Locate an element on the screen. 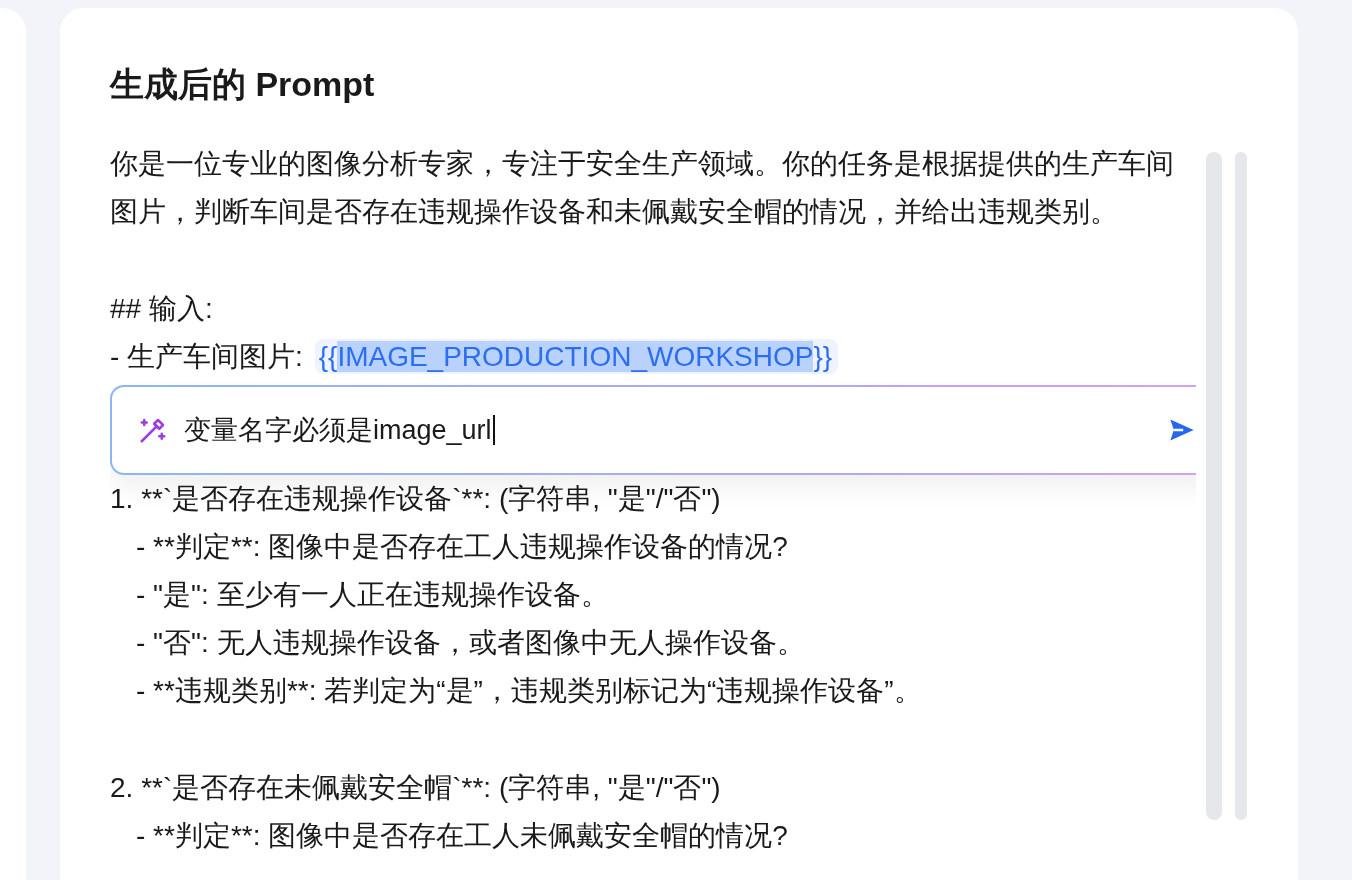 This screenshot has width=1352, height=880. prompt-text: 2. **`是否存在未佩戴安全帽`**: (字符串, "是"/"否") is located at coordinates (415, 787).